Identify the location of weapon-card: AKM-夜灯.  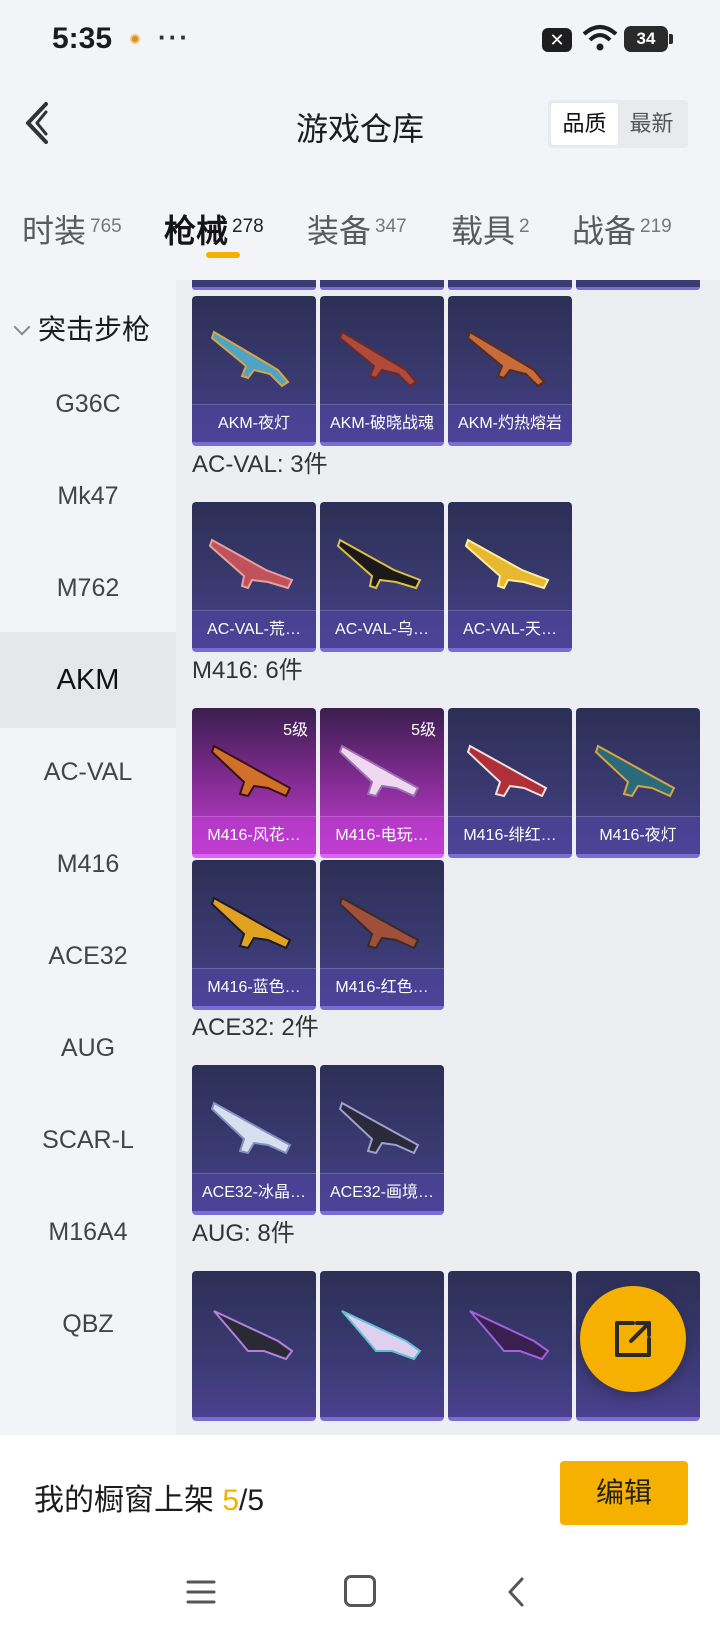
(254, 371).